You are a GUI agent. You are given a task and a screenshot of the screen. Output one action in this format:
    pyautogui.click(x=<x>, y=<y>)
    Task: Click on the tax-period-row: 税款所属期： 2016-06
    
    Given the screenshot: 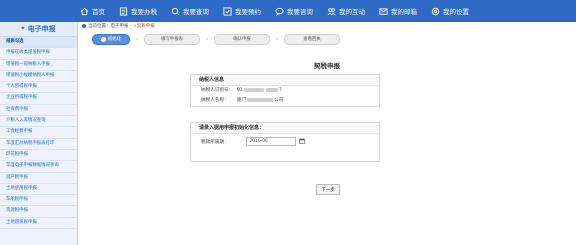 What is the action you would take?
    pyautogui.click(x=285, y=142)
    